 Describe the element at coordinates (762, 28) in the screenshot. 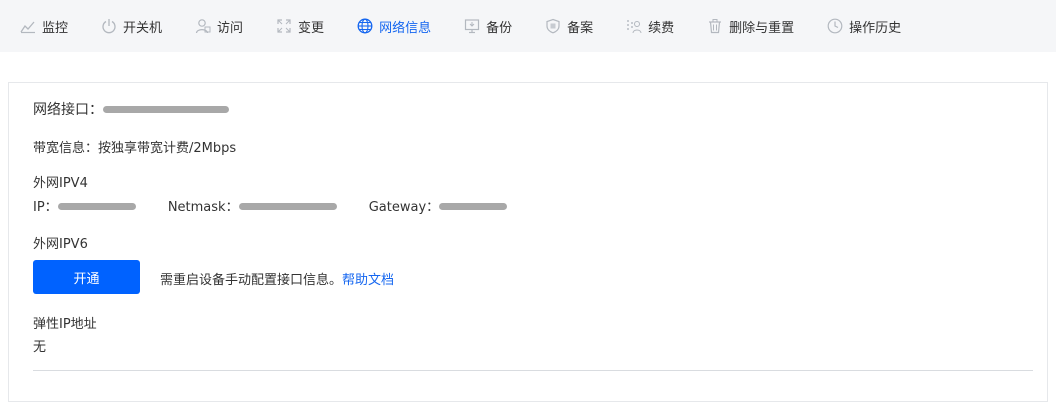

I see `tab-label: 删除与重置` at that location.